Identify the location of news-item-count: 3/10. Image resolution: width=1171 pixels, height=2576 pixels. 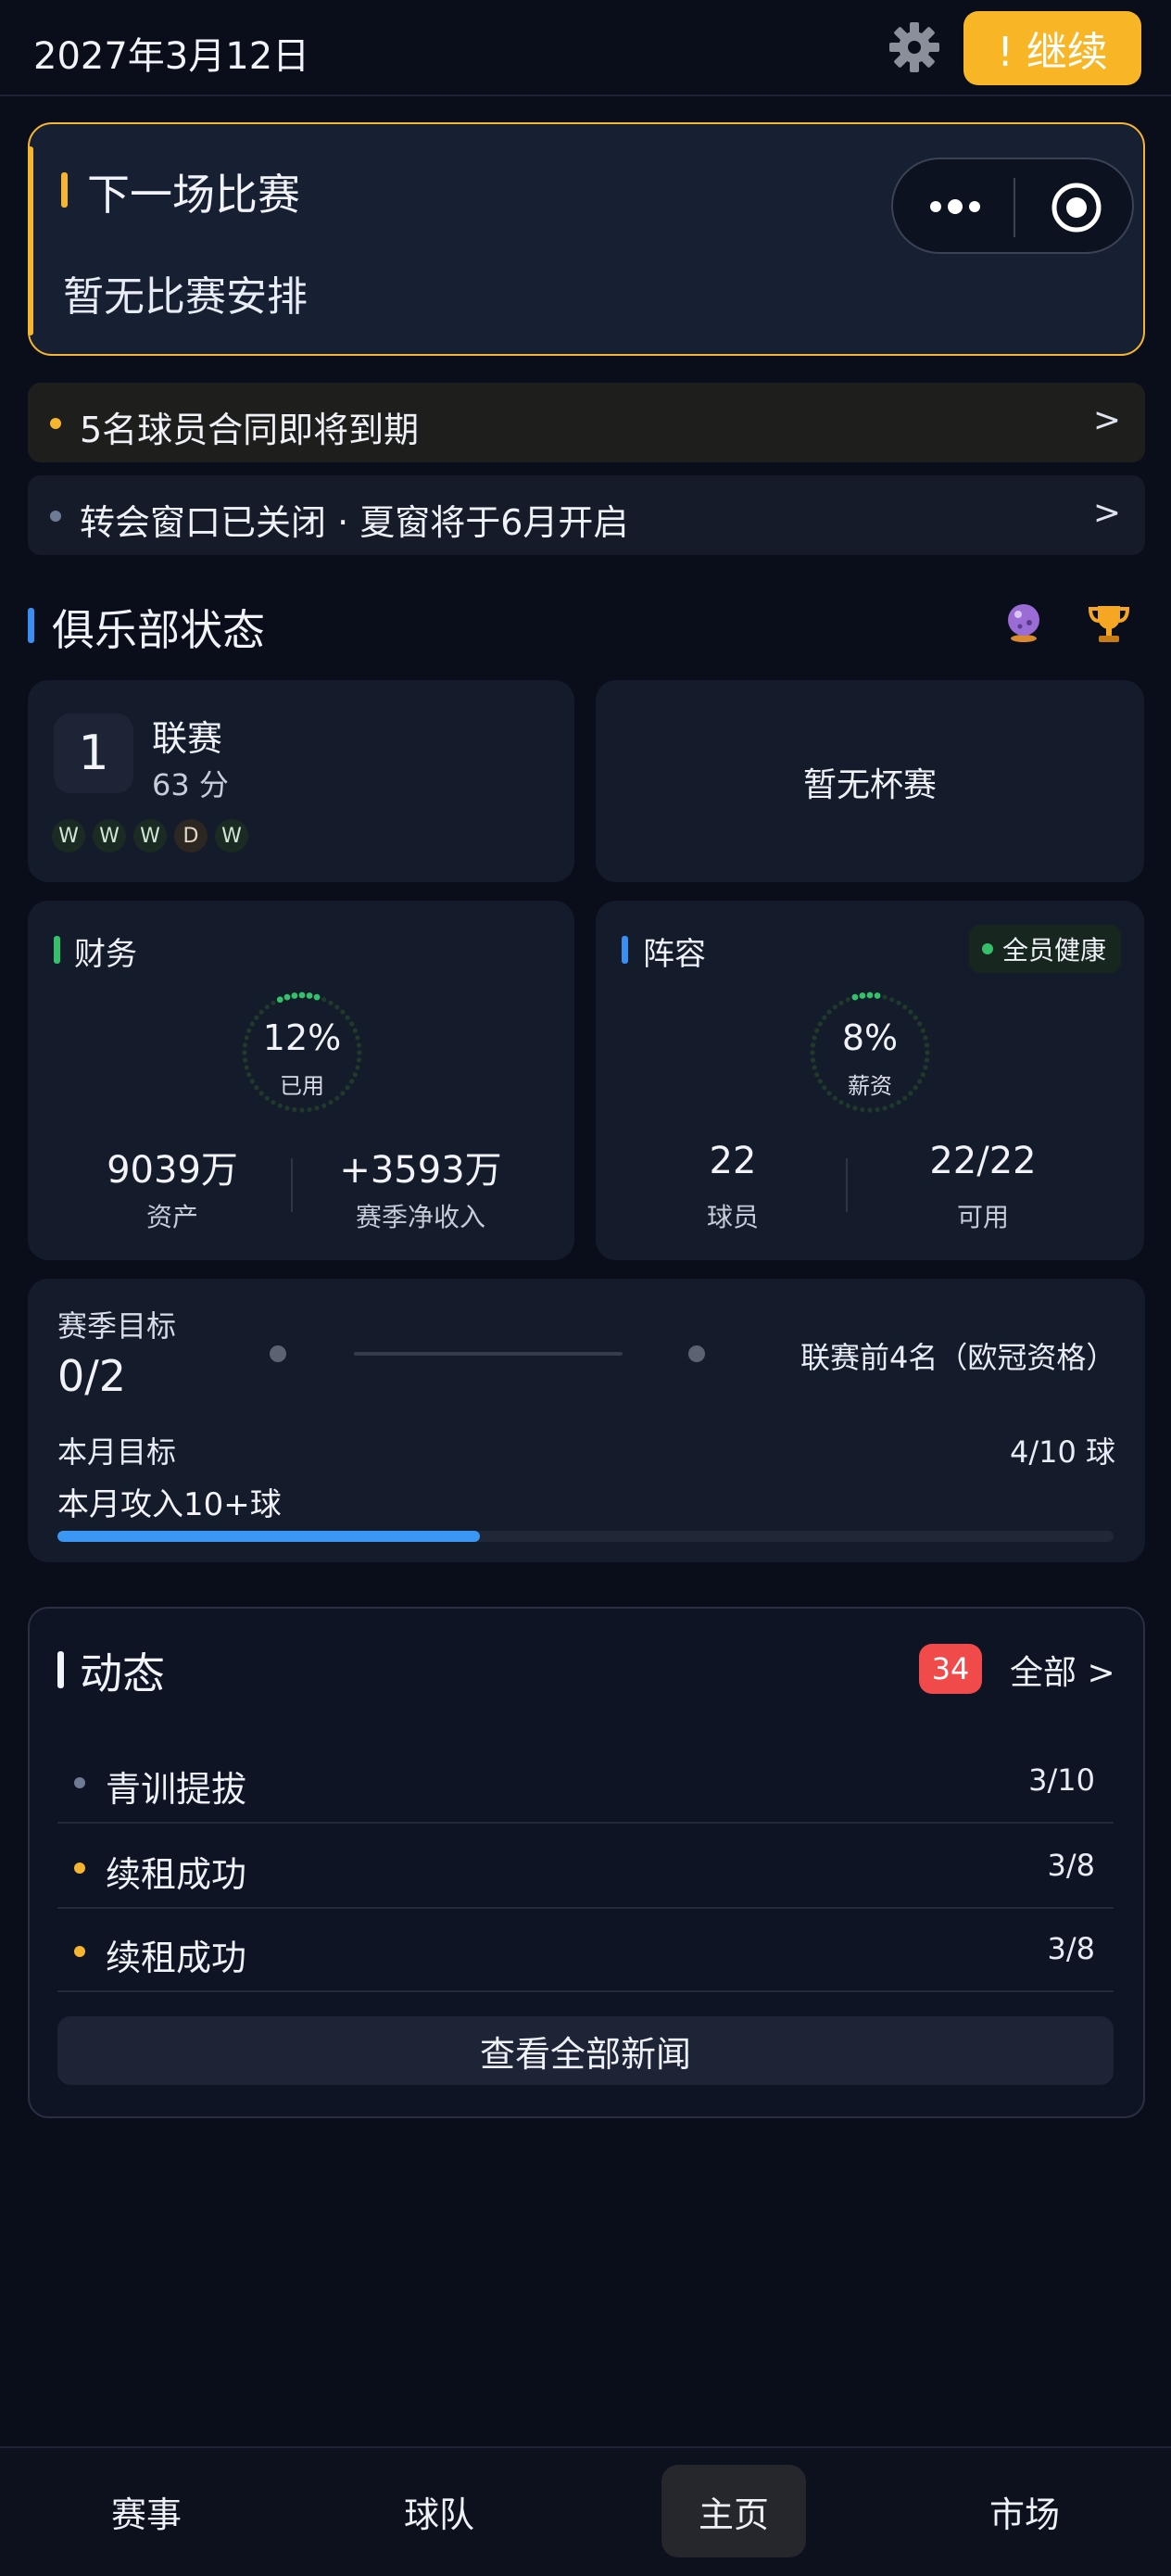
(1062, 1780).